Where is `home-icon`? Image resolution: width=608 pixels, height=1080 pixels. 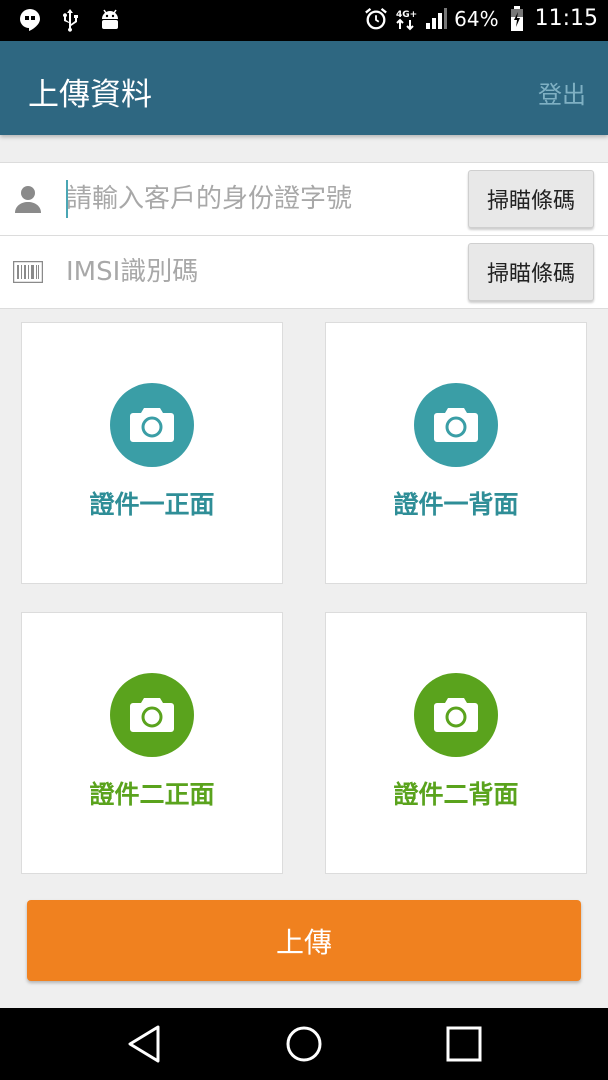 home-icon is located at coordinates (304, 1044).